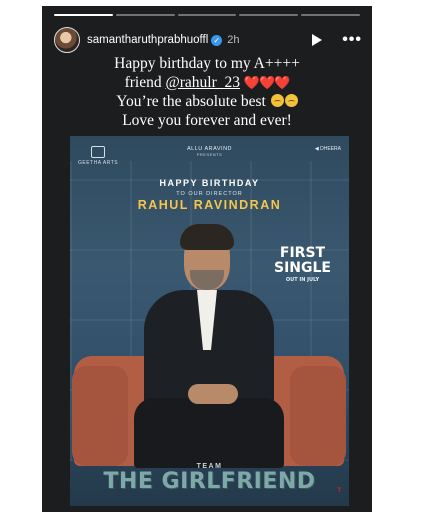 This screenshot has height=524, width=440. Describe the element at coordinates (267, 82) in the screenshot. I see `hearts-emoji: ❤️❤️❤️` at that location.